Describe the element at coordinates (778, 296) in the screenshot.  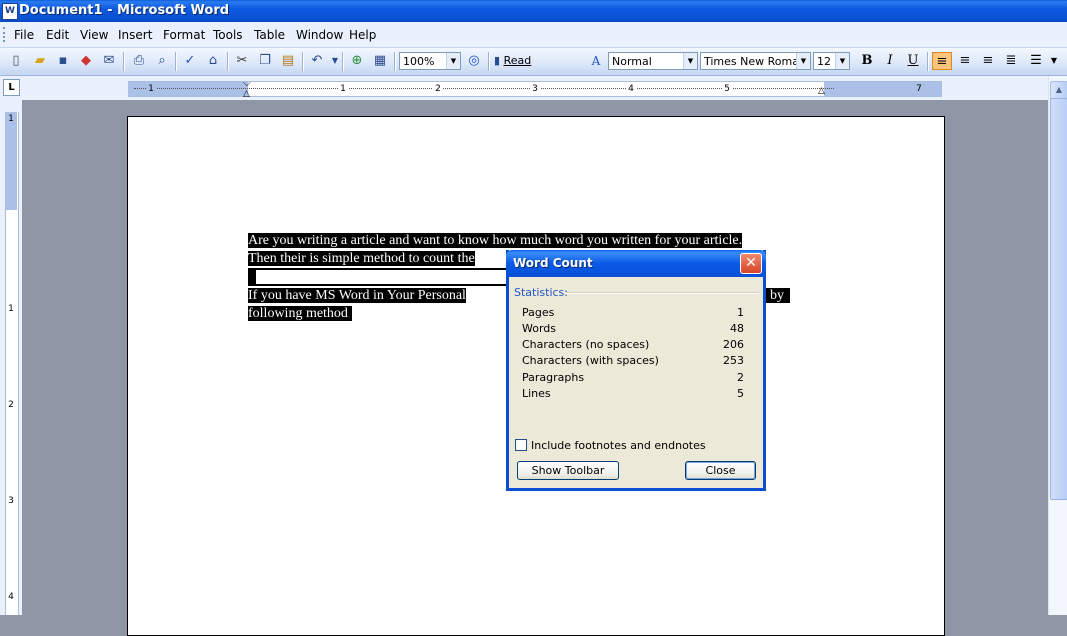
I see `document-line-3-end: by` at that location.